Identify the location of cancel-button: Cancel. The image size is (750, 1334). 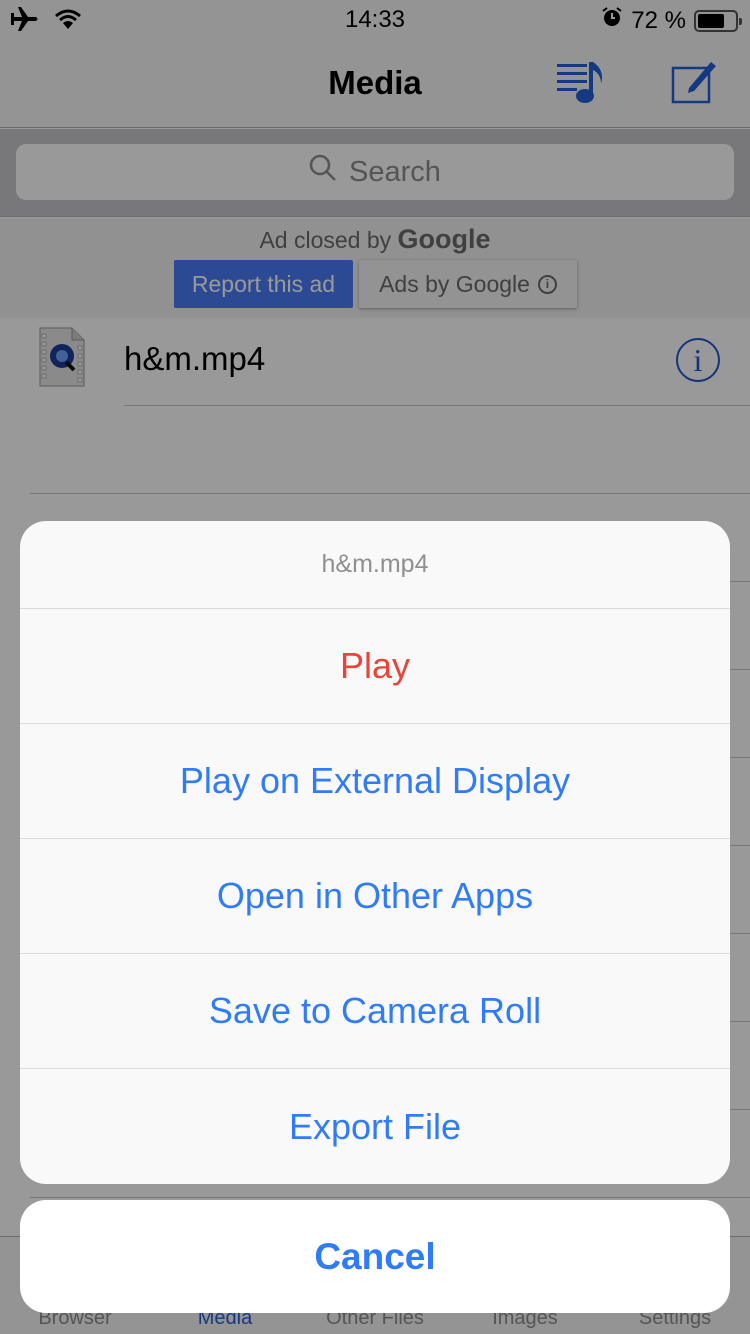
(375, 1256).